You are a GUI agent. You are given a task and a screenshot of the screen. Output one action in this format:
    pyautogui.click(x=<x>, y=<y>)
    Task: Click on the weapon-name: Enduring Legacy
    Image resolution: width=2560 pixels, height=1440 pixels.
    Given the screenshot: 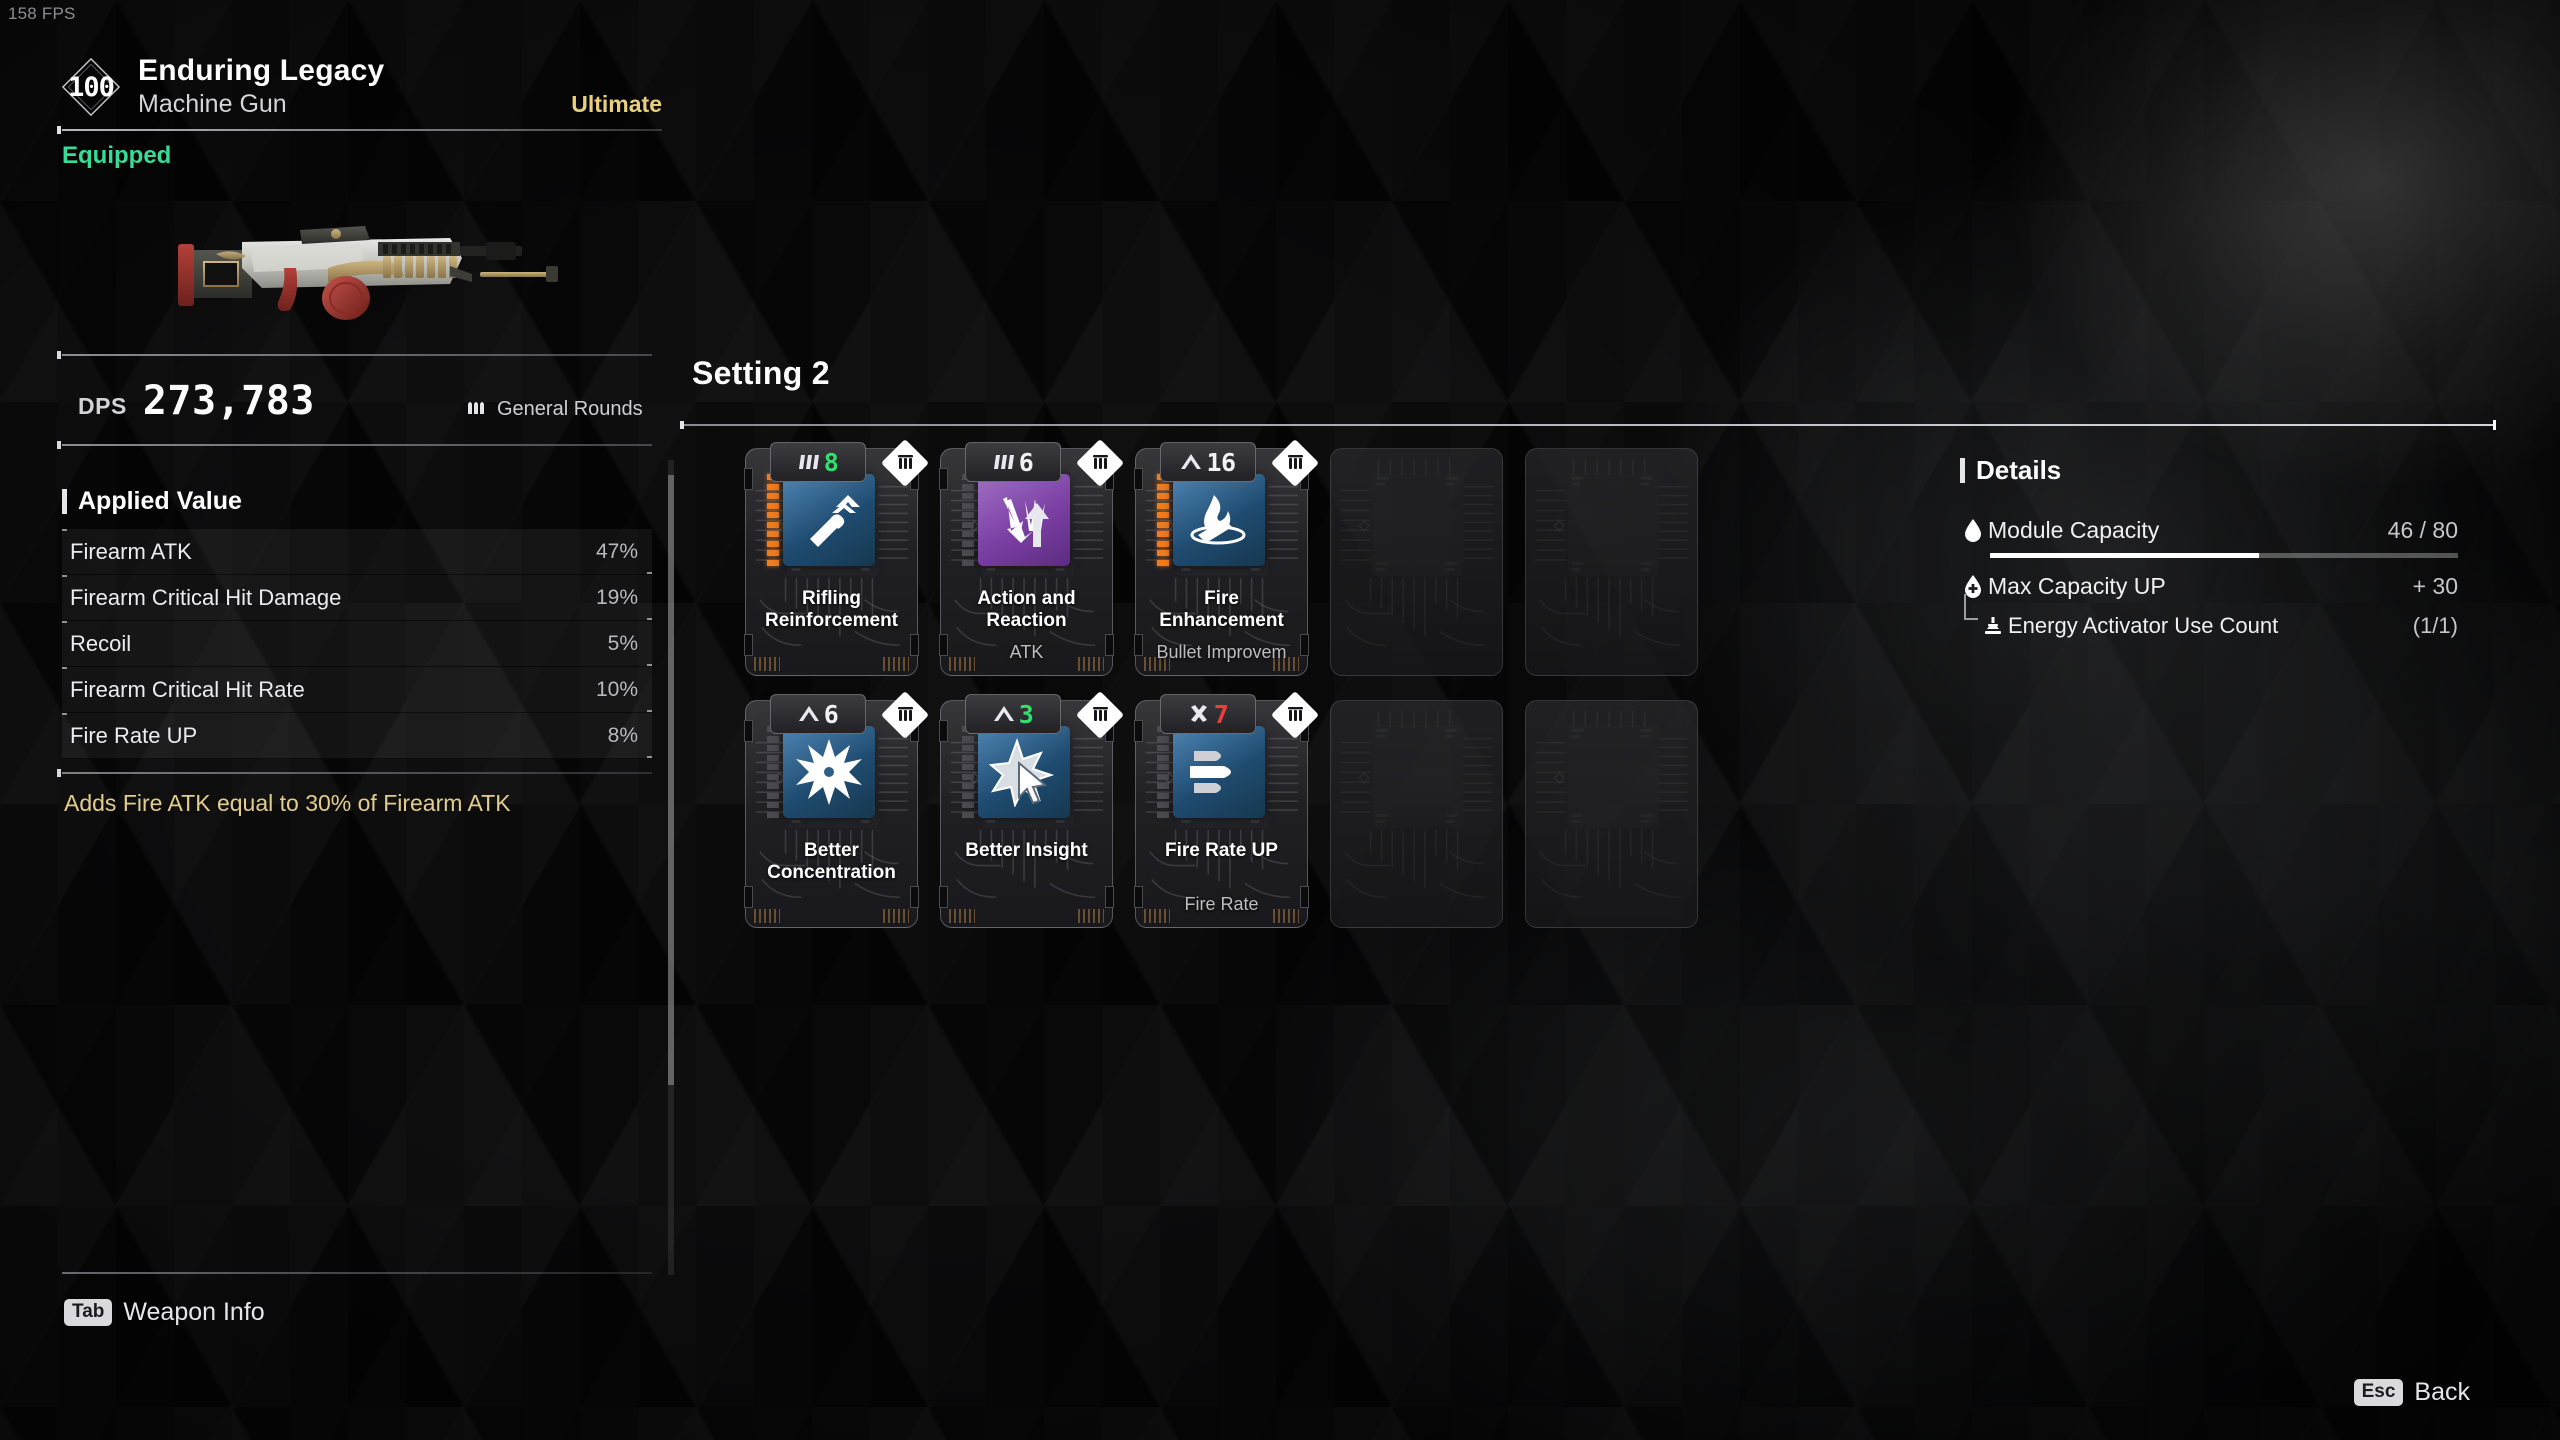 What is the action you would take?
    pyautogui.click(x=261, y=70)
    